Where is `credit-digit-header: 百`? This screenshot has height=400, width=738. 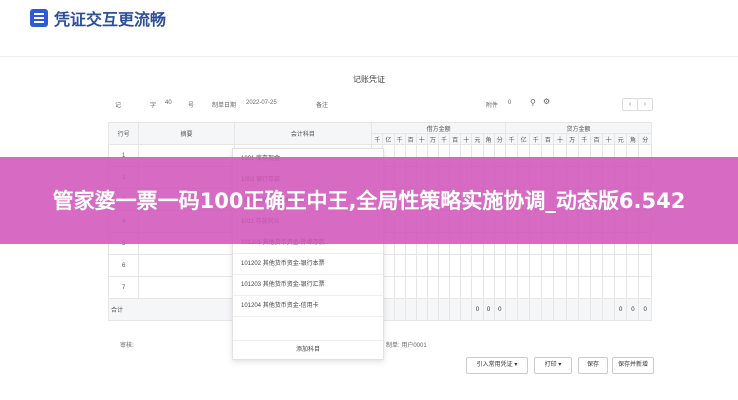 credit-digit-header: 百 is located at coordinates (548, 139).